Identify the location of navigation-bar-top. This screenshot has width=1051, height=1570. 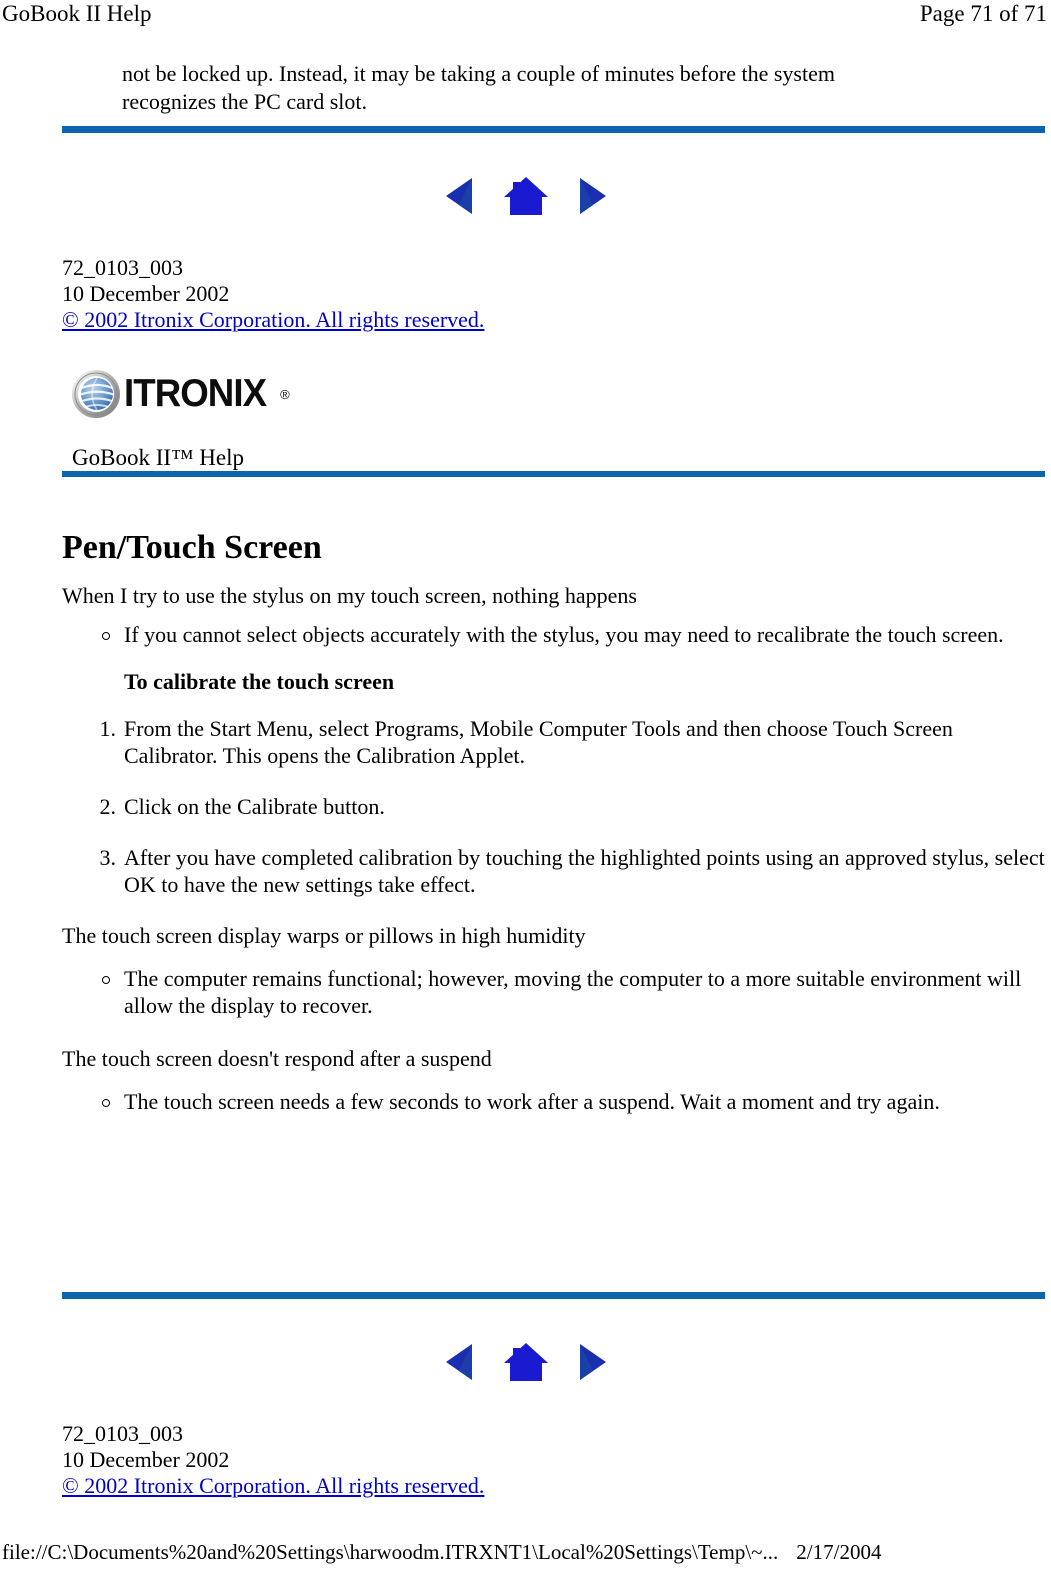
(525, 196).